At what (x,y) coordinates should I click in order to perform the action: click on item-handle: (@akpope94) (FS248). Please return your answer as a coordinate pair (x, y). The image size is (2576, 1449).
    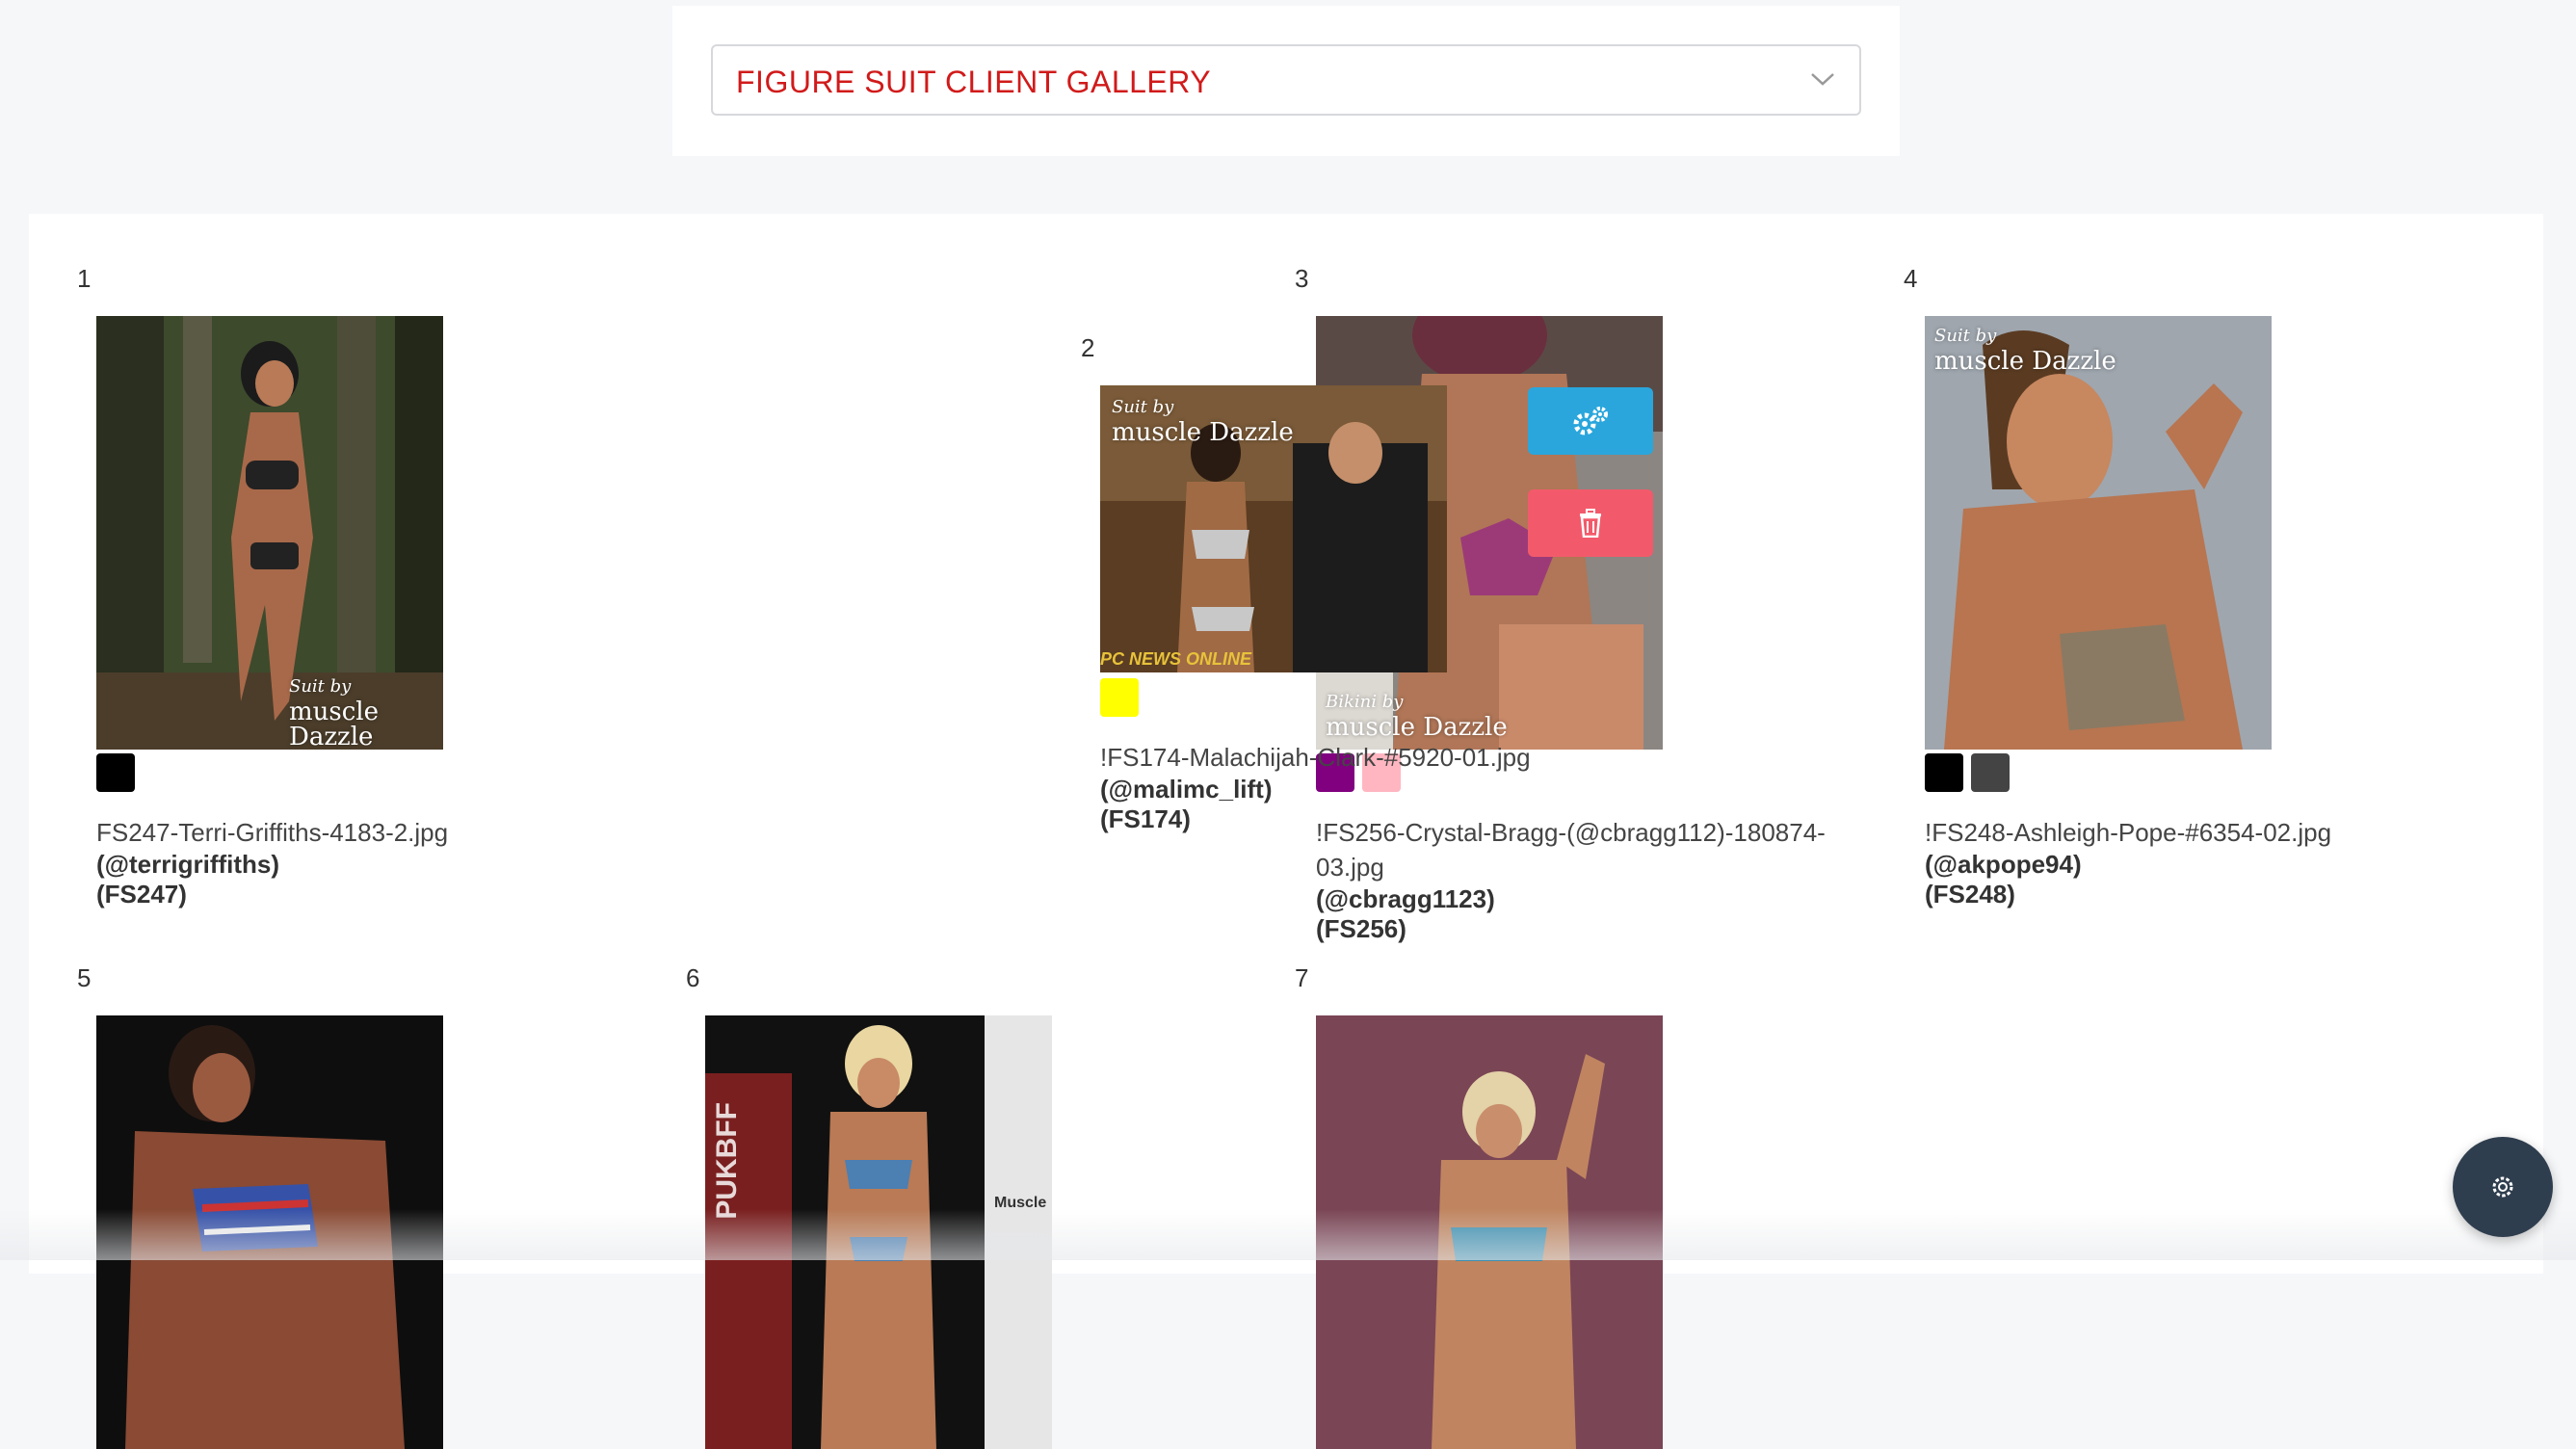
    Looking at the image, I should click on (2004, 879).